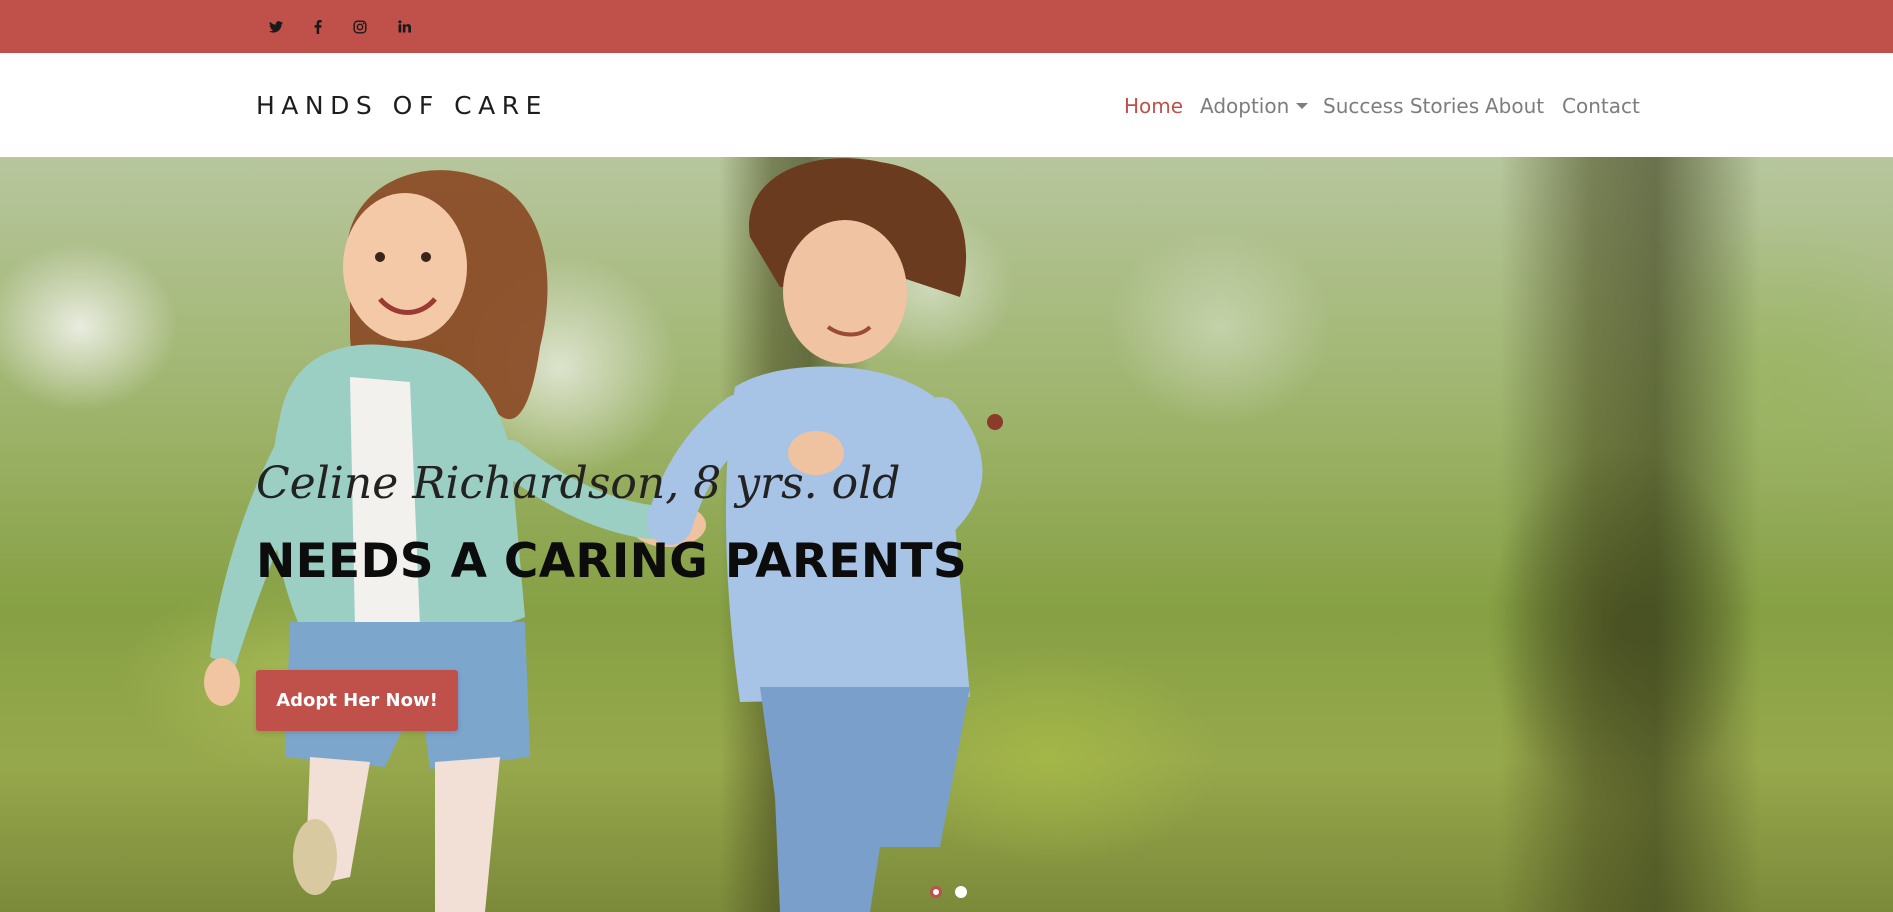 This screenshot has height=912, width=1893. I want to click on facebook-icon, so click(318, 26).